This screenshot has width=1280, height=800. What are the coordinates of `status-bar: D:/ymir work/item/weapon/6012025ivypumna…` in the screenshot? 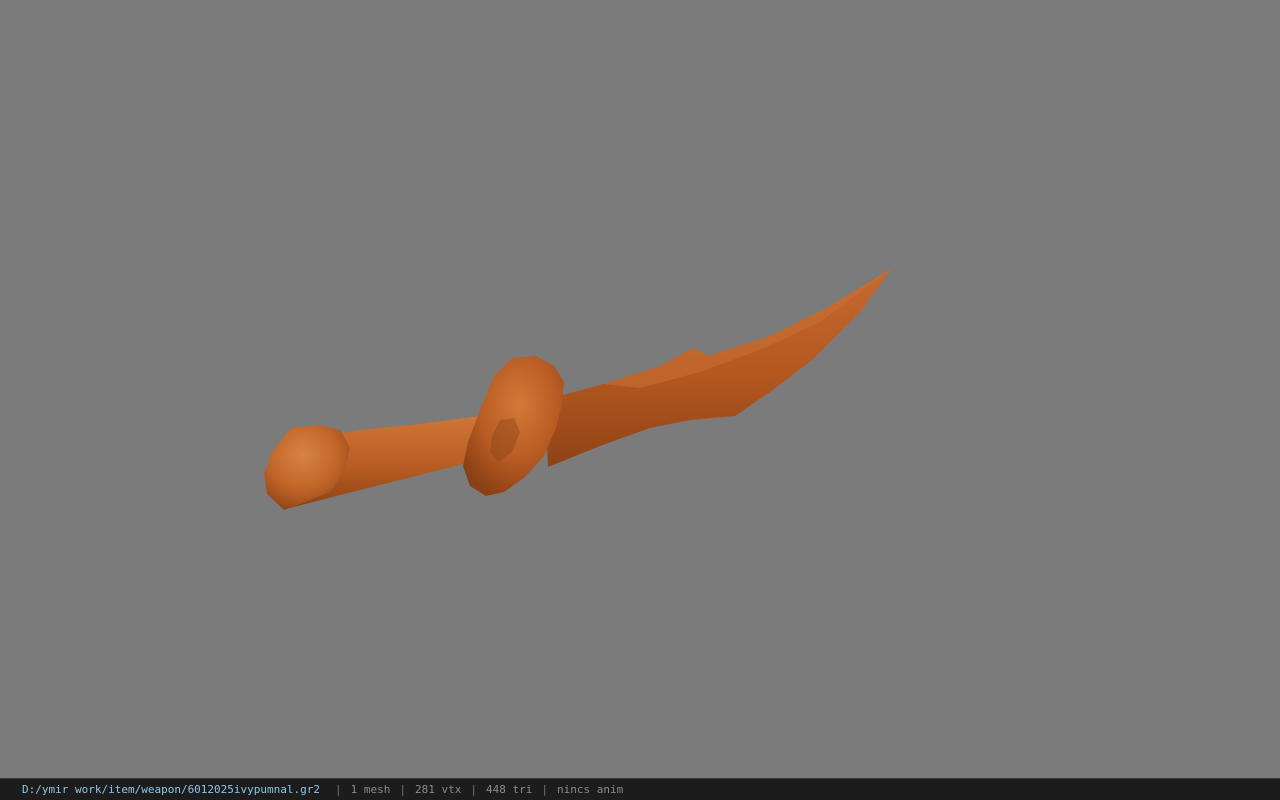 It's located at (640, 789).